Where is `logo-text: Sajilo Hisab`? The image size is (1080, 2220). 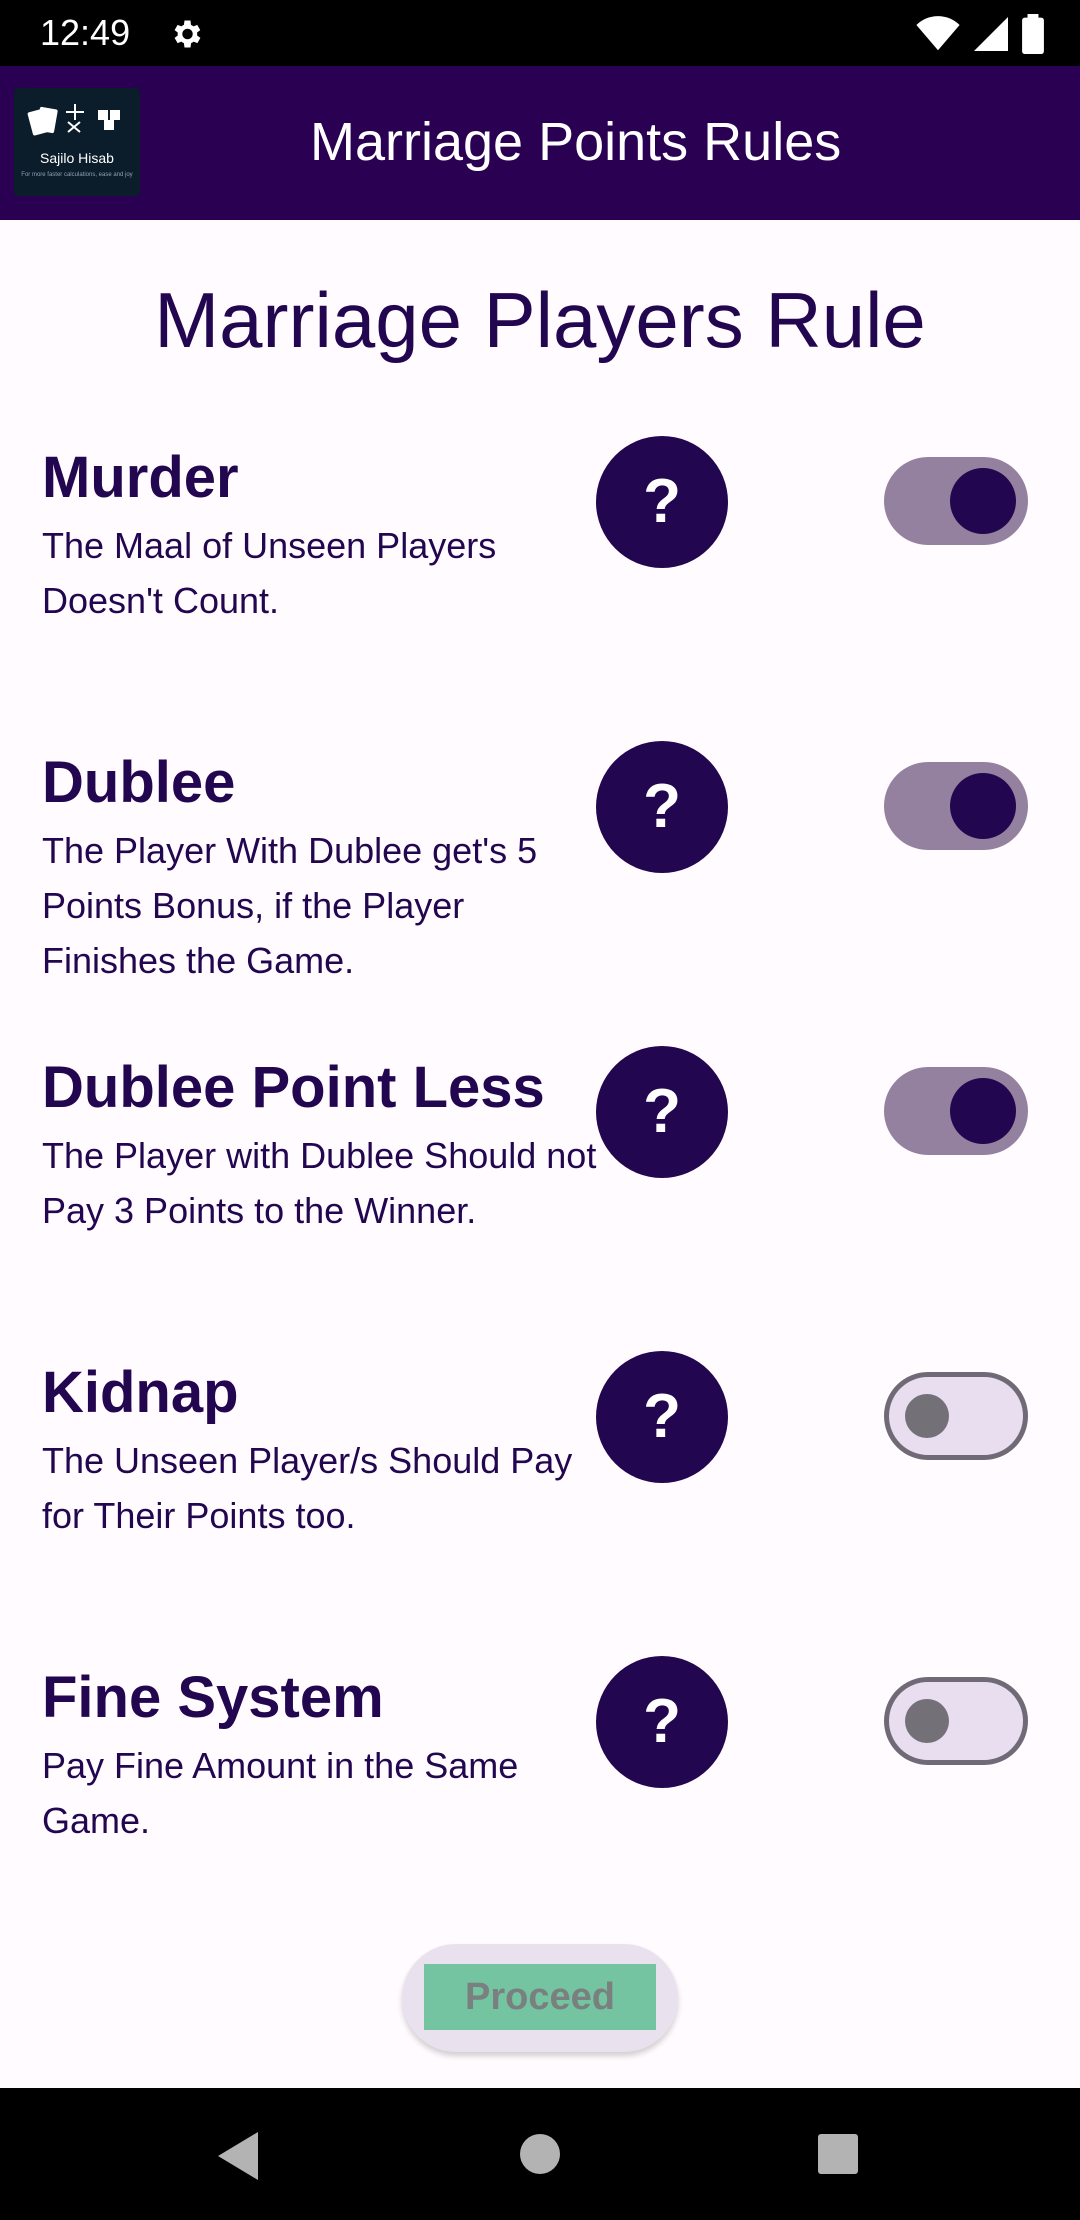 logo-text: Sajilo Hisab is located at coordinates (77, 158).